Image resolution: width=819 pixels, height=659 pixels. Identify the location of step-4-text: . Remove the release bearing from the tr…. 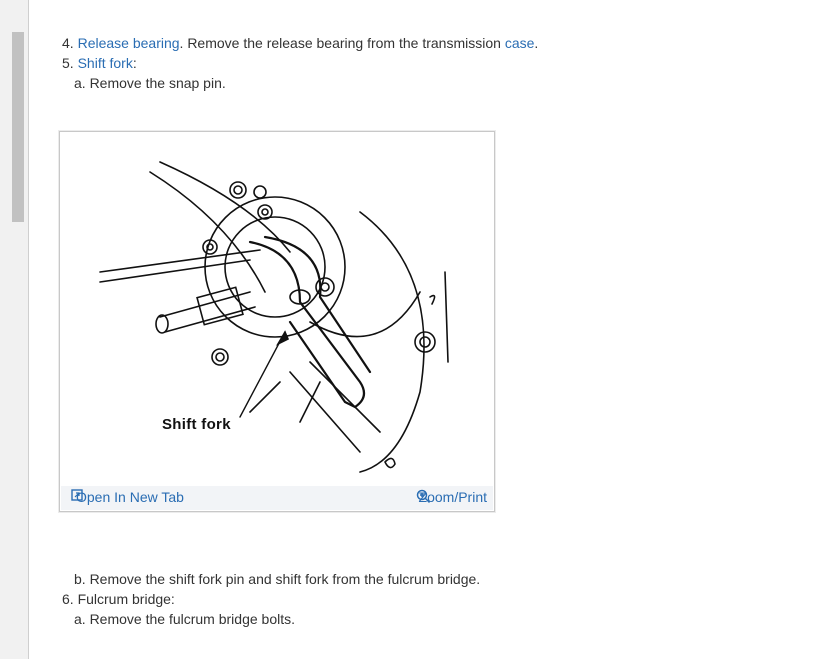
(342, 43).